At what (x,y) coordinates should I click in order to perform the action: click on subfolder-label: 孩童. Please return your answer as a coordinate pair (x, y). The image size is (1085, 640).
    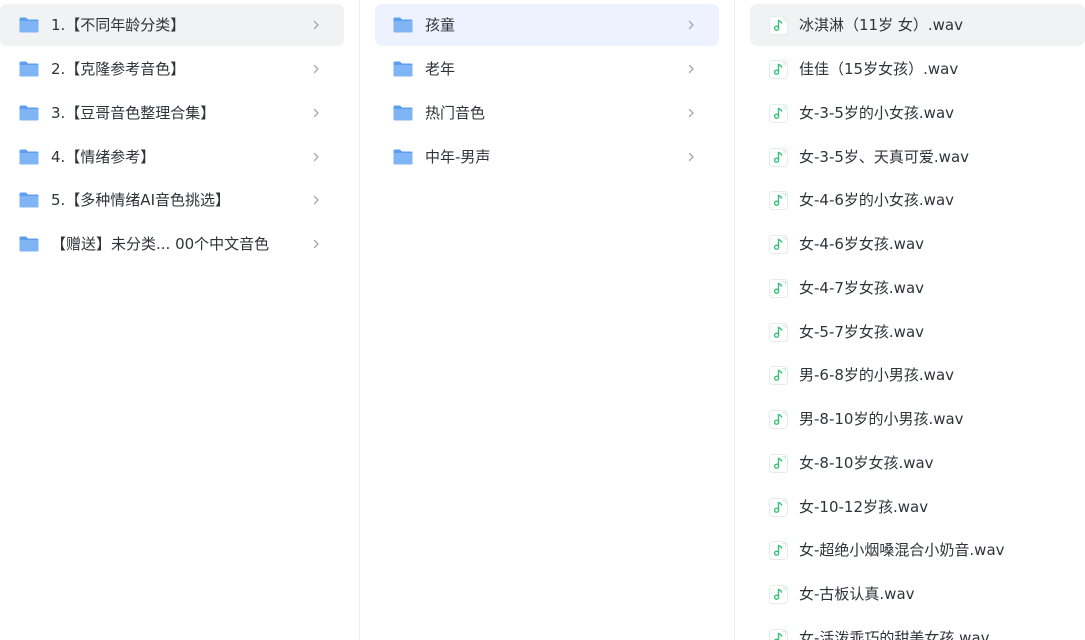
    Looking at the image, I should click on (440, 25).